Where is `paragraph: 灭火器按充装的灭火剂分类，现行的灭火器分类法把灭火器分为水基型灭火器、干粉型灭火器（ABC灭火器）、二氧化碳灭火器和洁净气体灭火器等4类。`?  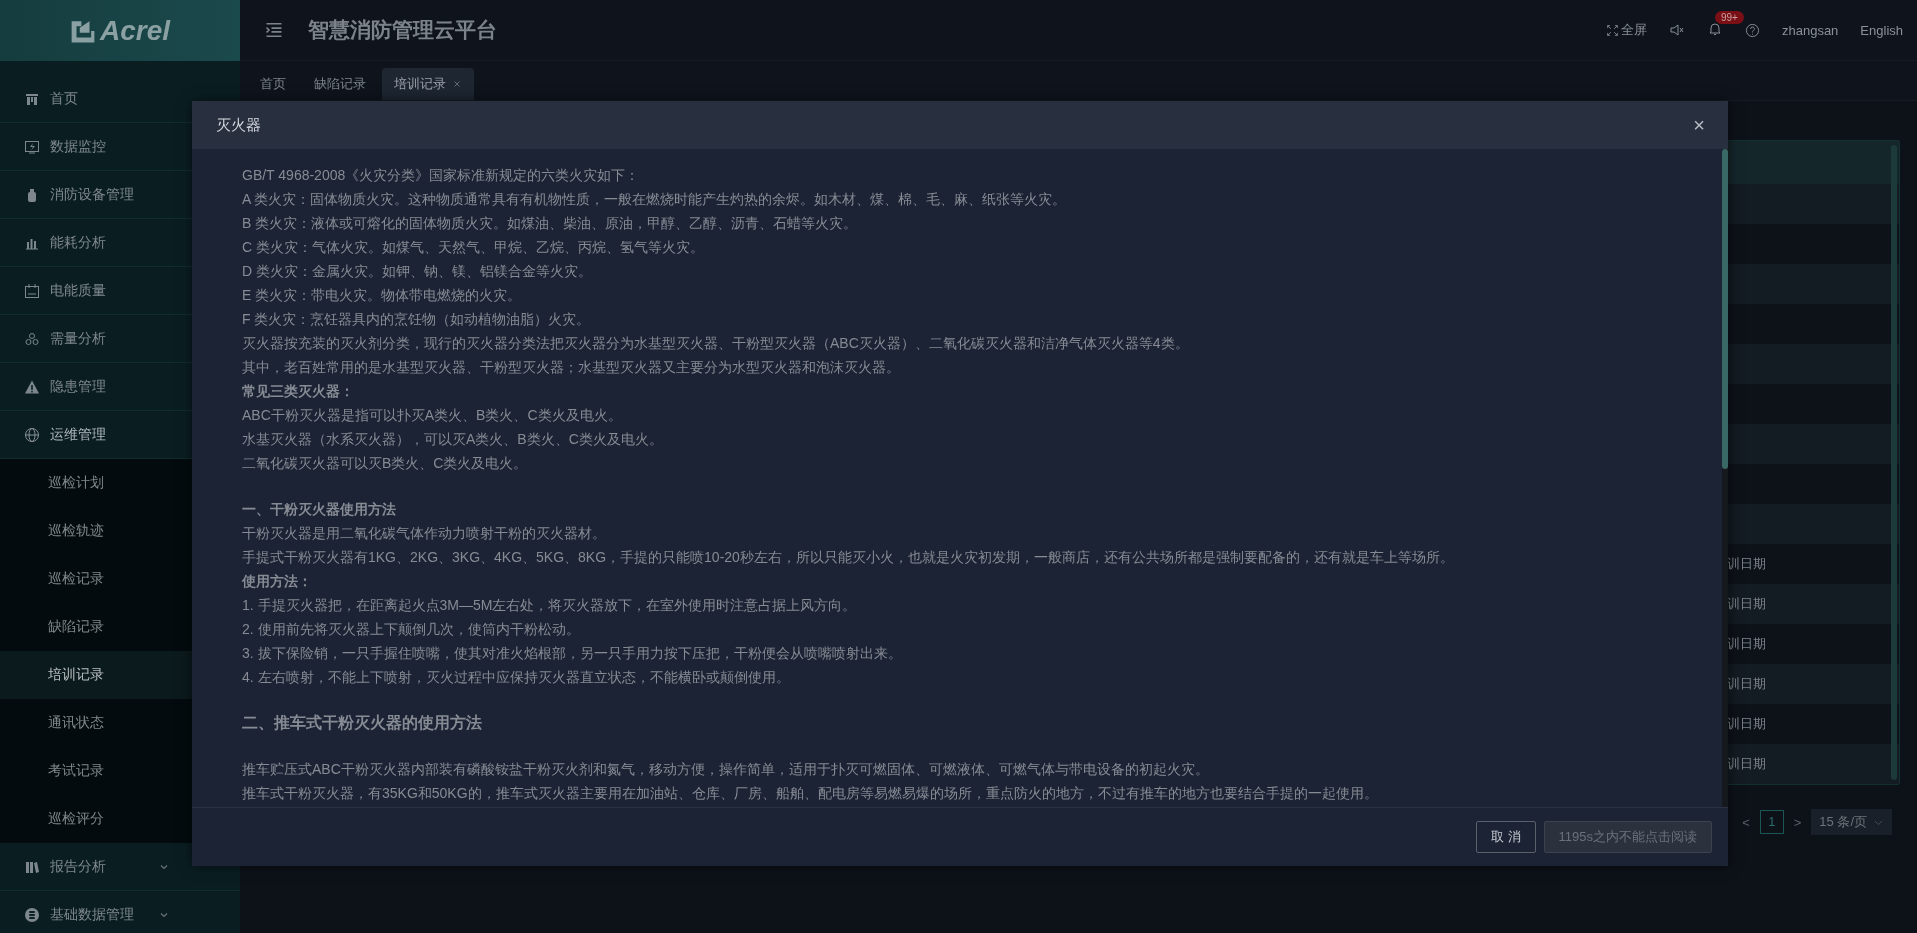 paragraph: 灭火器按充装的灭火剂分类，现行的灭火器分类法把灭火器分为水基型灭火器、干粉型灭火器（ABC灭火器）、二氧化碳灭火器和洁净气体灭火器等4类。 is located at coordinates (716, 343).